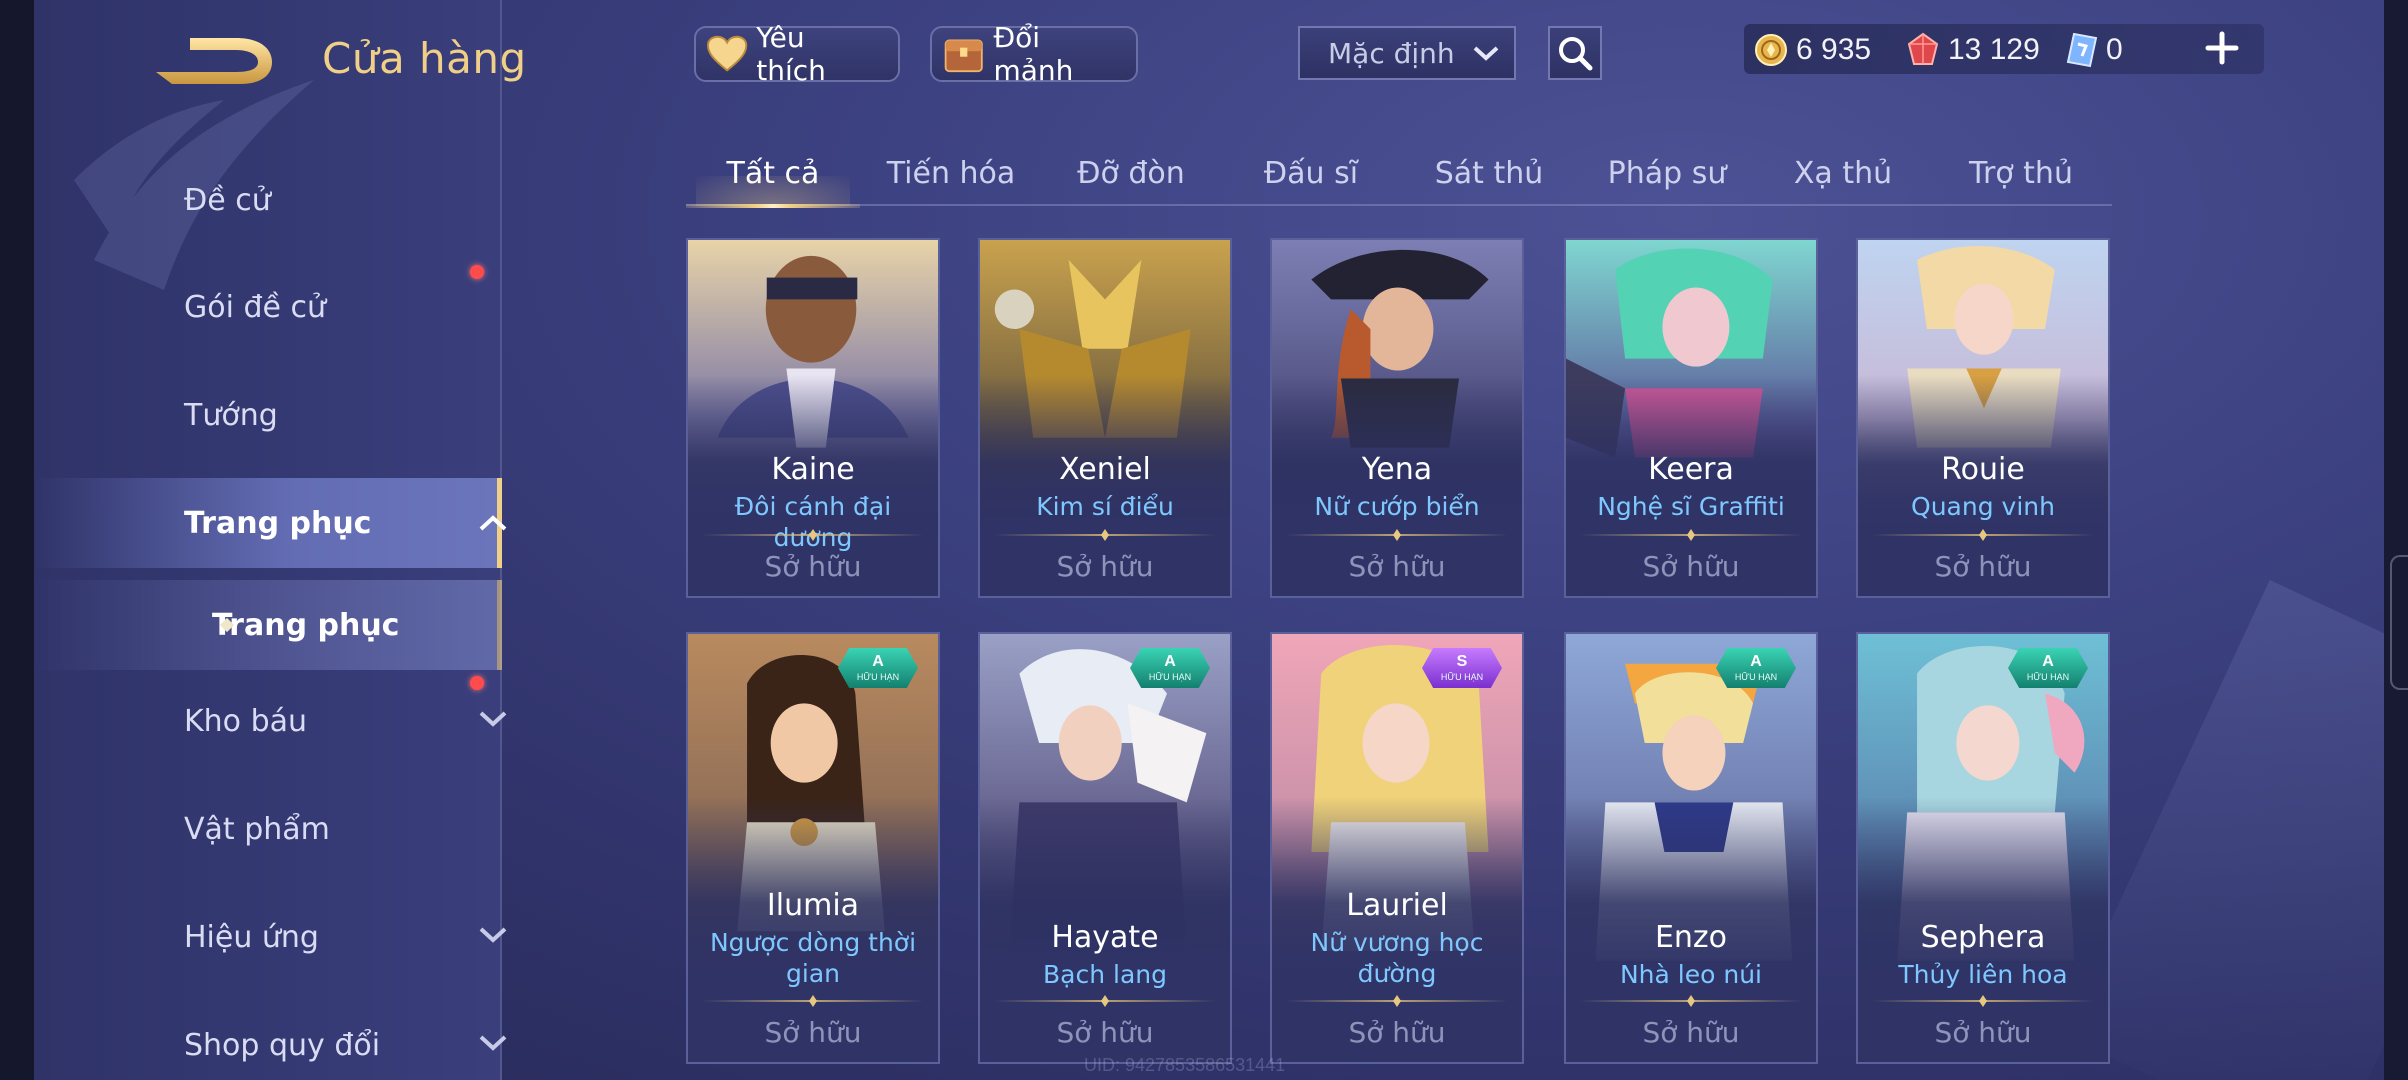 The image size is (2408, 1080). I want to click on exchange-shards-label: Đổi mảnh, so click(1033, 54).